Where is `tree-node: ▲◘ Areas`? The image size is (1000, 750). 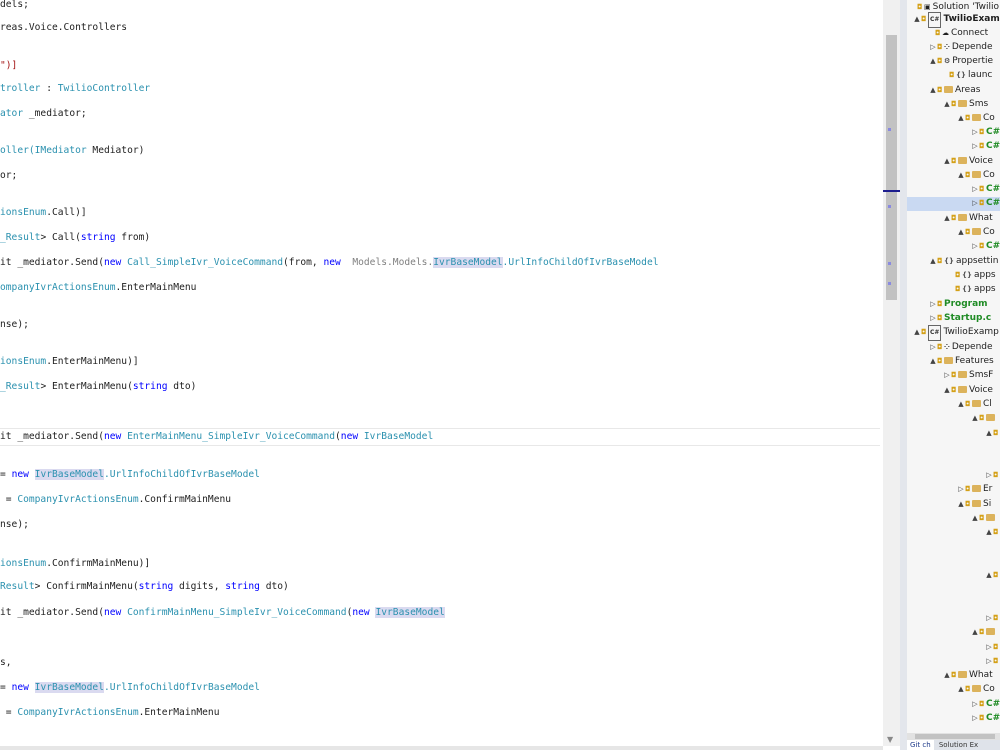
tree-node: ▲◘ Areas is located at coordinates (954, 90).